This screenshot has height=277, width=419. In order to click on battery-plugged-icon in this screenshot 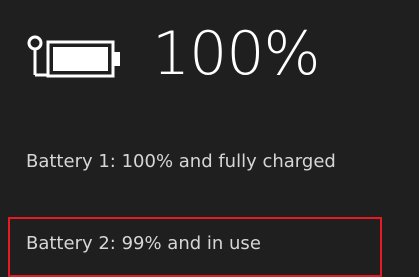, I will do `click(75, 60)`.